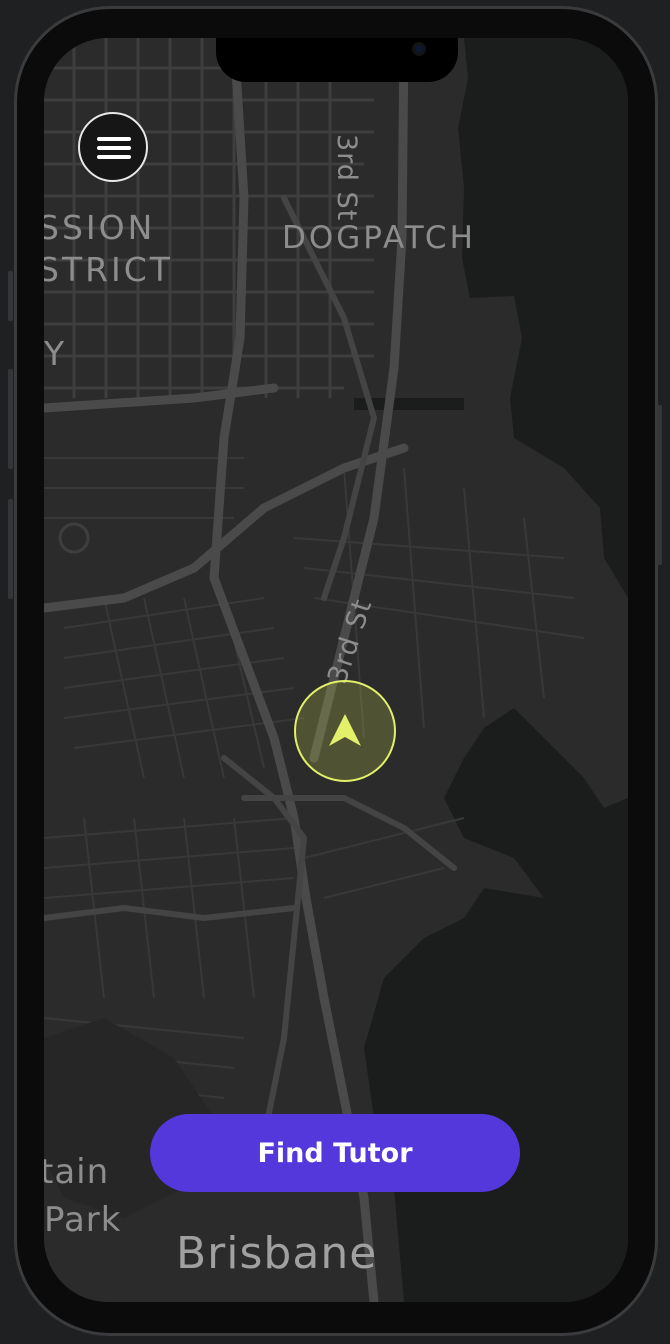 The image size is (670, 1344). Describe the element at coordinates (337, 60) in the screenshot. I see `notch` at that location.